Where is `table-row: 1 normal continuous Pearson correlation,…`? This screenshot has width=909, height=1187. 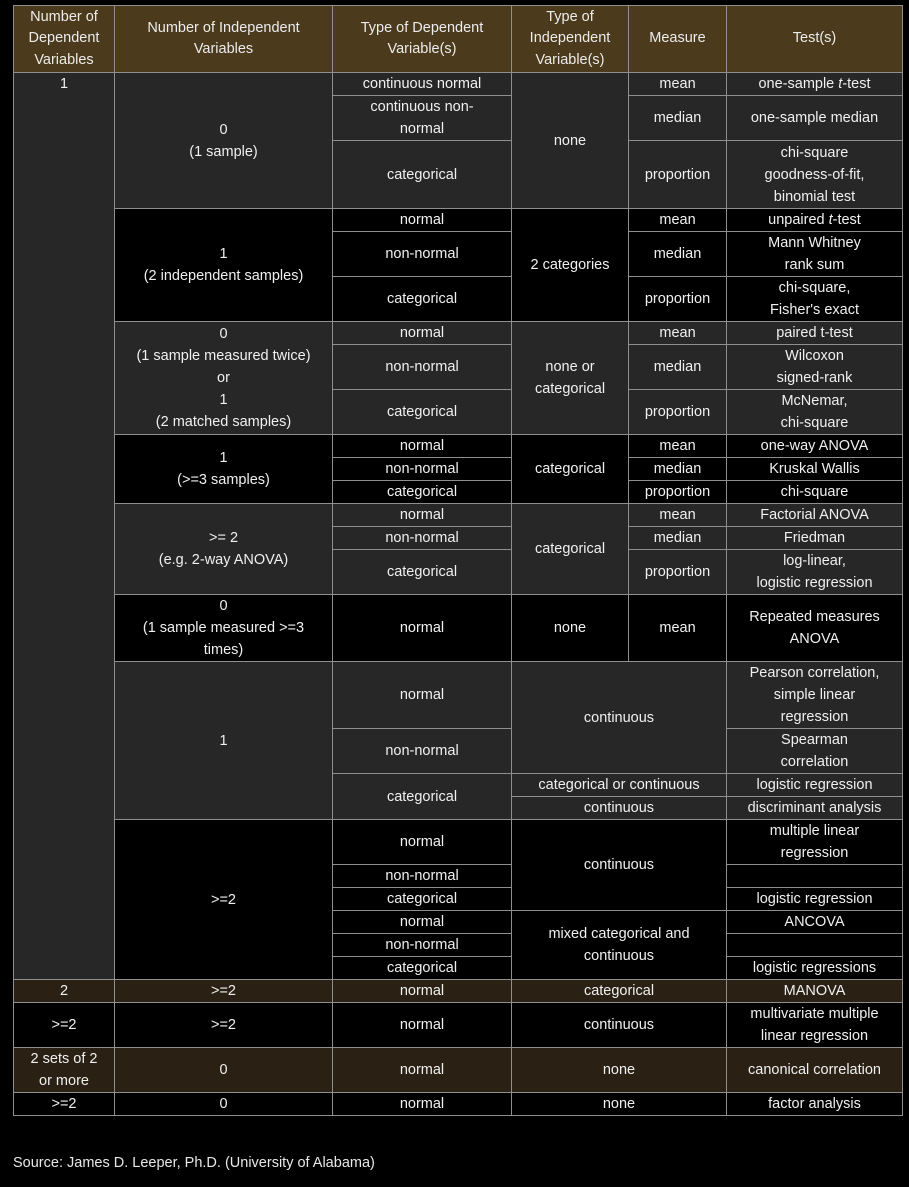 table-row: 1 normal continuous Pearson correlation,… is located at coordinates (458, 740).